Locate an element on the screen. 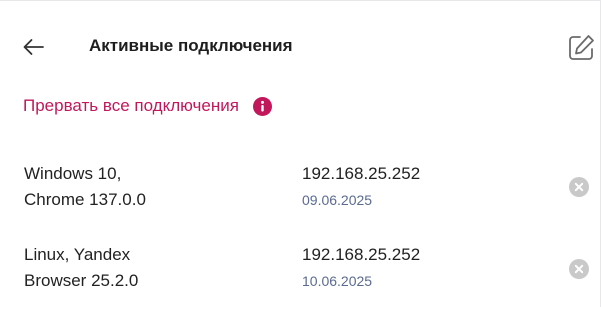 The image size is (601, 318). terminate-all-sessions-button: Прервать все подключения is located at coordinates (147, 106).